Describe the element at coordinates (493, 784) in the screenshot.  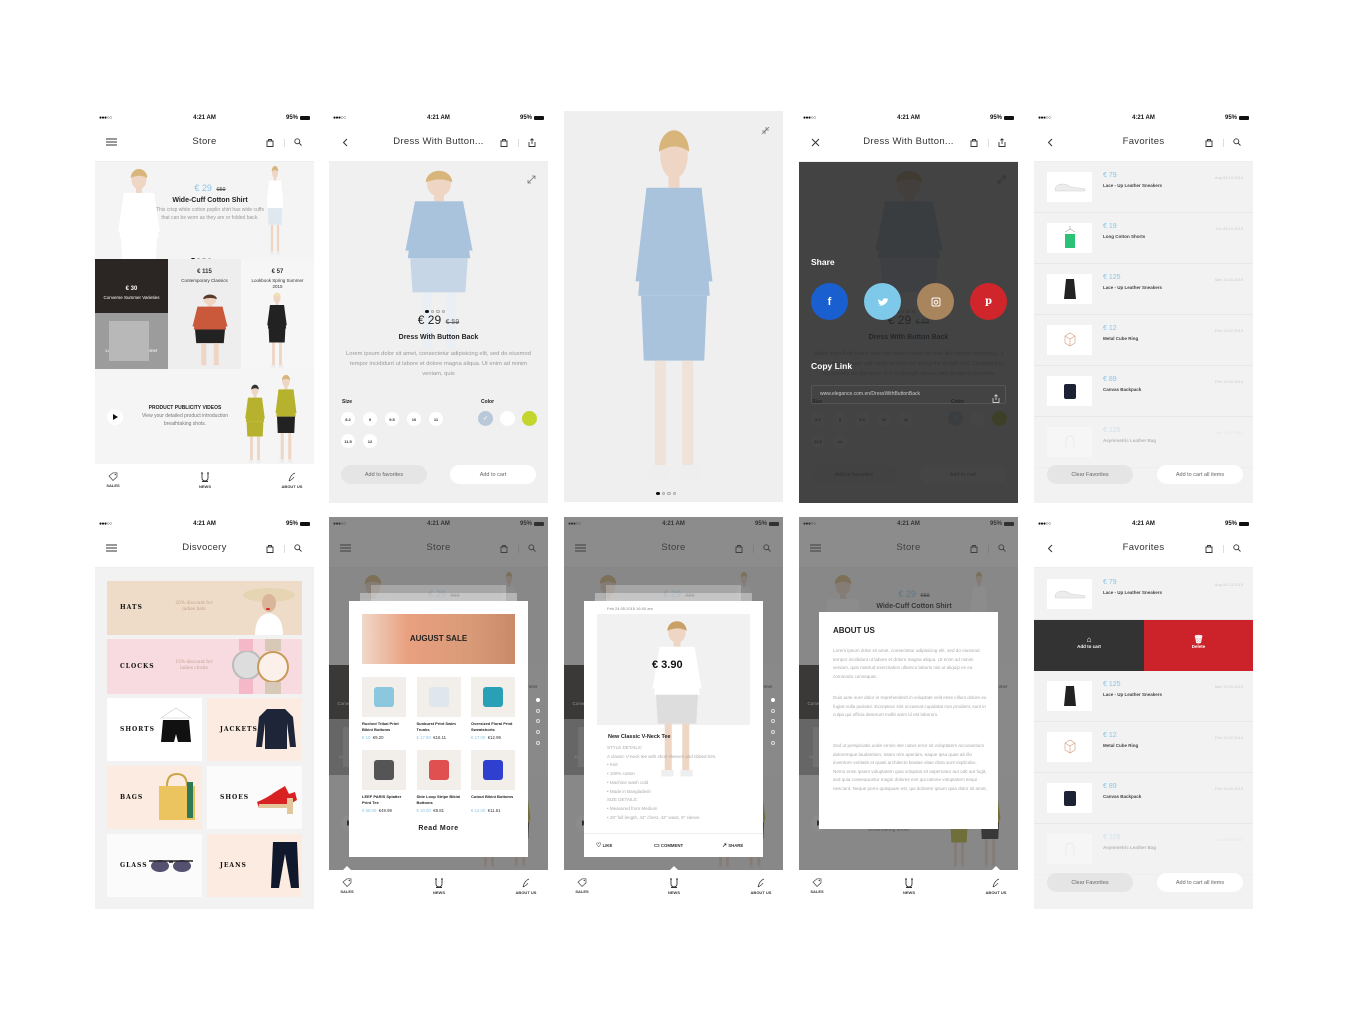
I see `sale-product: Cutout Bikini Bottoms € 12.00 €11.61` at that location.